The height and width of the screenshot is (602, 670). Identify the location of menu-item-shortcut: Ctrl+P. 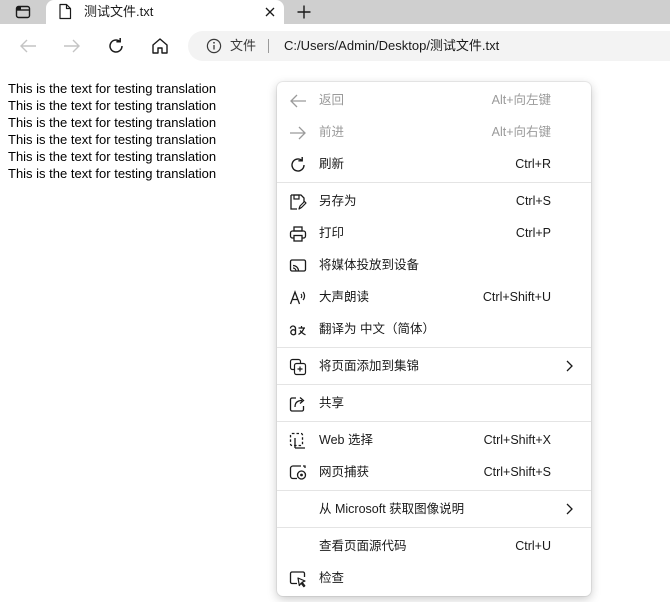
(533, 233).